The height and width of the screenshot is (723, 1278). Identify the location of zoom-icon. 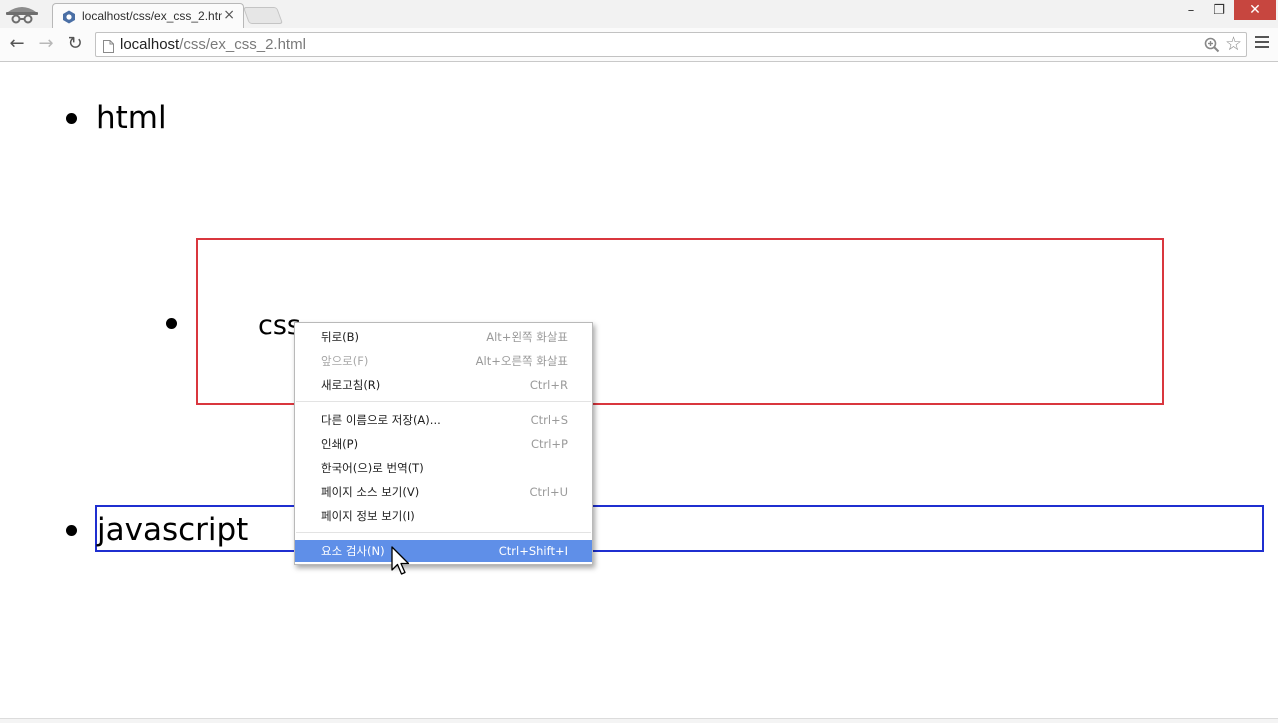
(1212, 45).